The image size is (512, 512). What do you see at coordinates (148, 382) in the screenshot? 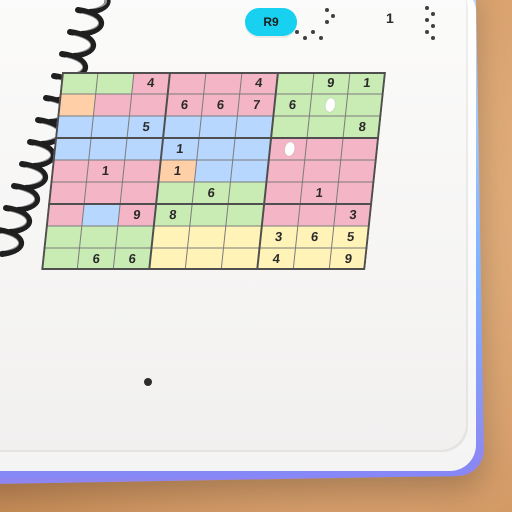
I see `page-dot` at bounding box center [148, 382].